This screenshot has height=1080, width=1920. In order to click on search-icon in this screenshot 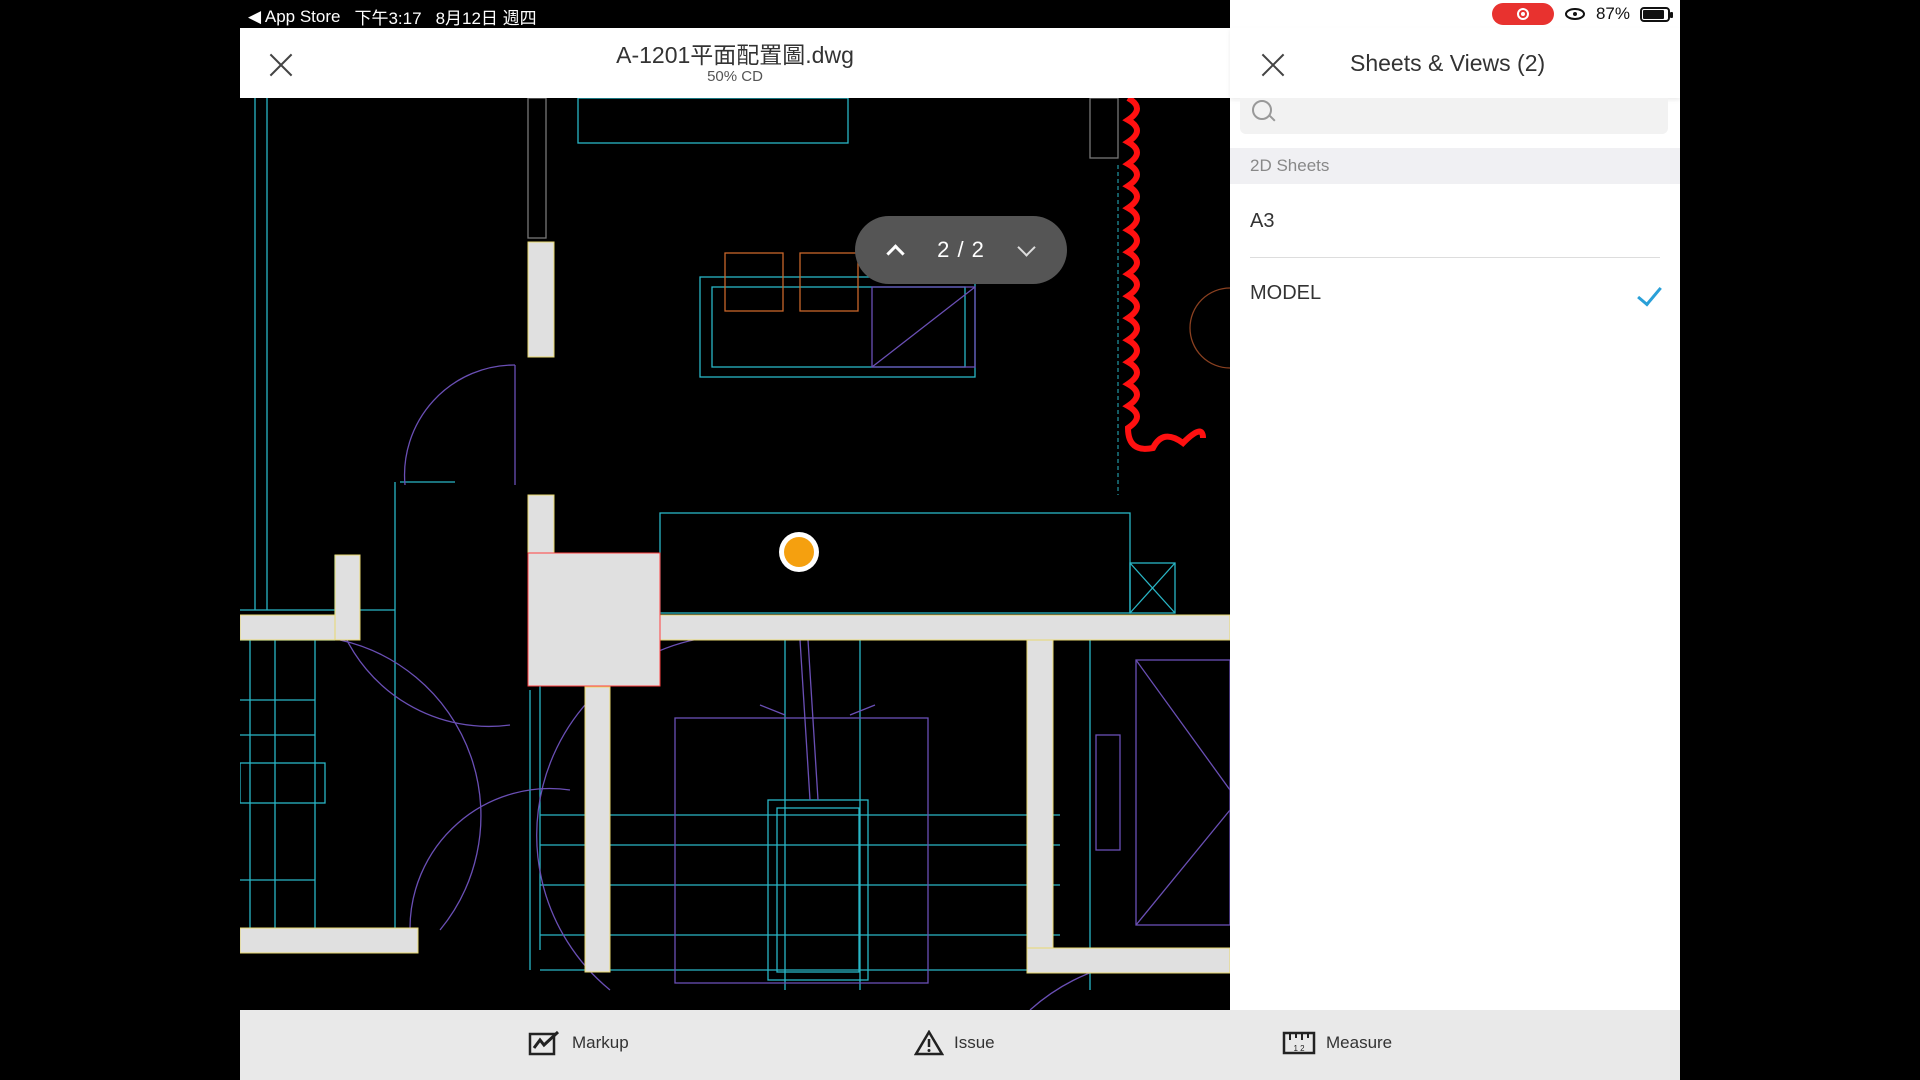, I will do `click(1262, 110)`.